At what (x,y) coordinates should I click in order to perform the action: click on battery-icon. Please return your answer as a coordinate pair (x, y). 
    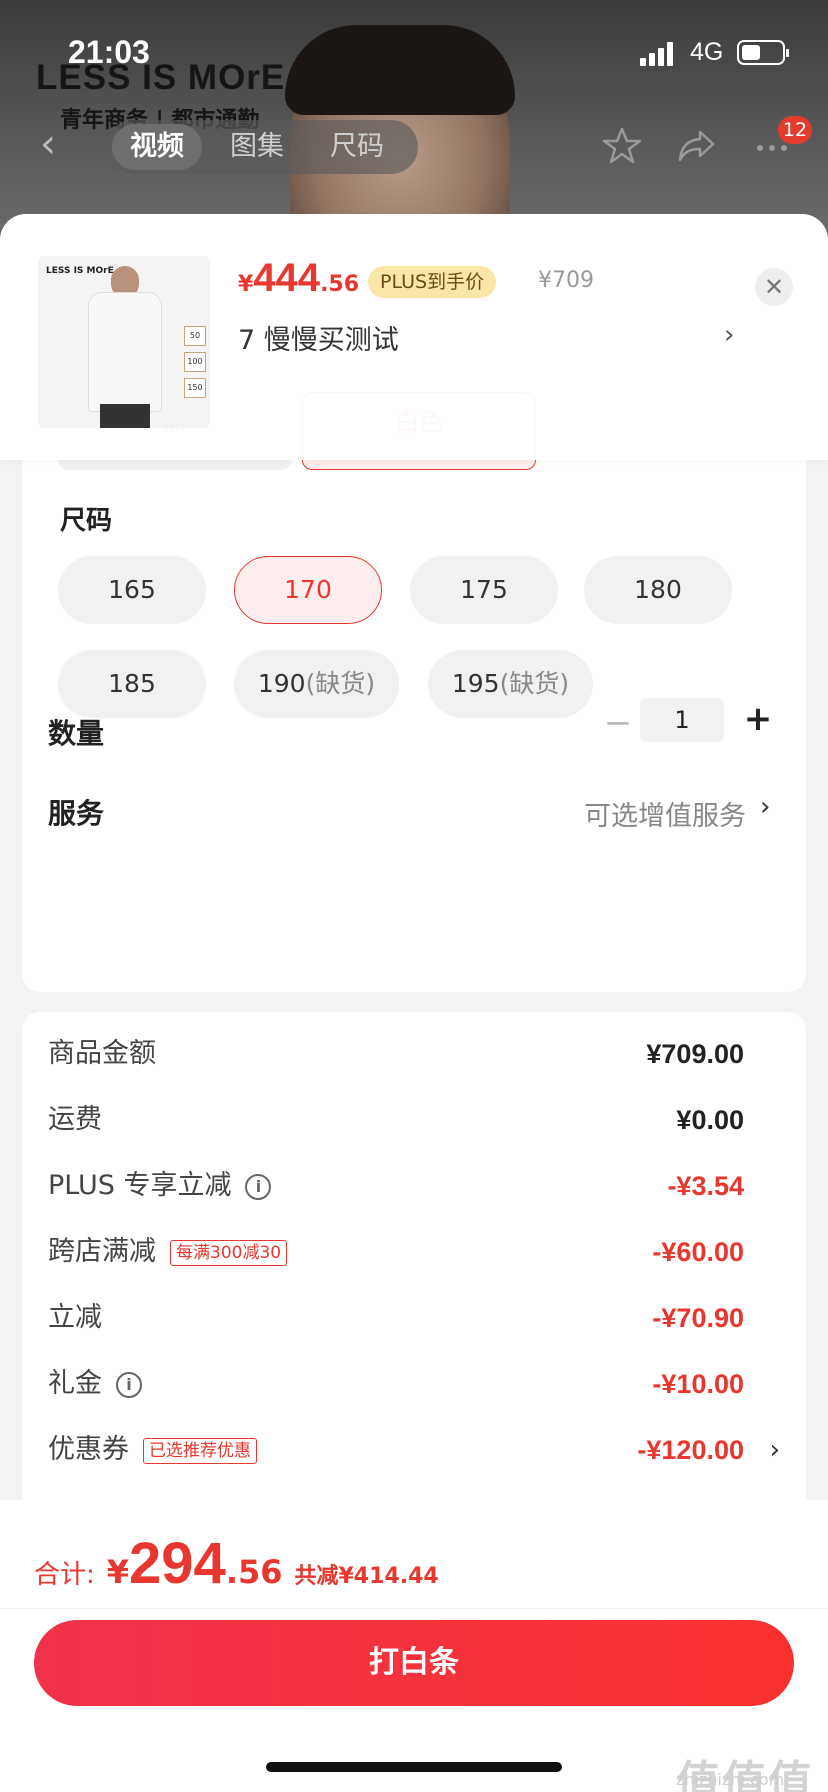
    Looking at the image, I should click on (763, 52).